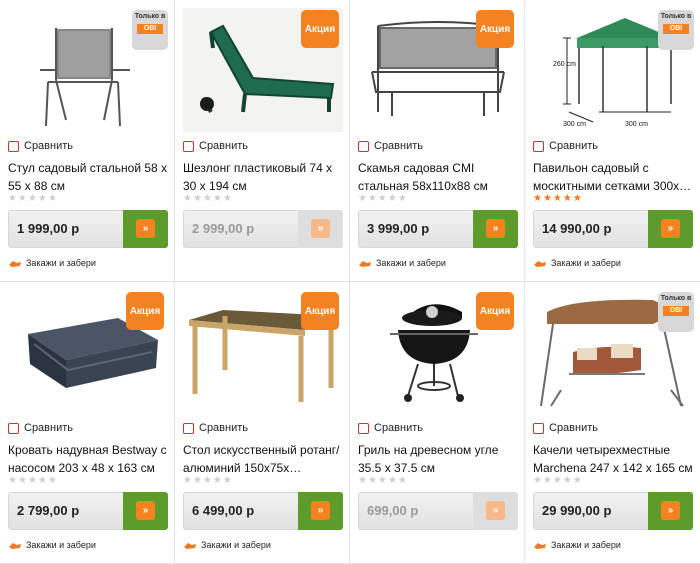 The height and width of the screenshot is (564, 700). What do you see at coordinates (613, 229) in the screenshot?
I see `price-box: 14 990,00 р »` at bounding box center [613, 229].